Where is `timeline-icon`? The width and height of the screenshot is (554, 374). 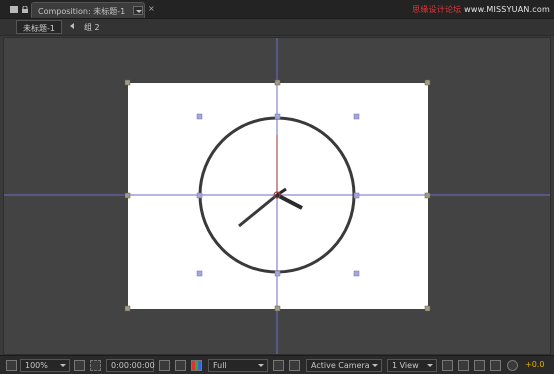 timeline-icon is located at coordinates (463, 365).